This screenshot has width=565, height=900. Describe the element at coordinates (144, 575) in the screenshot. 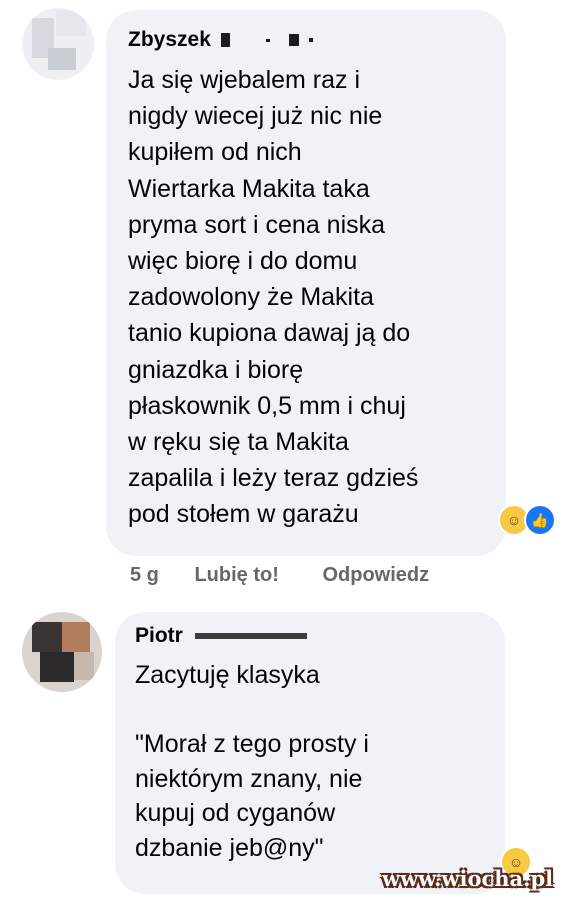

I see `comment-timestamp: 5 g` at that location.